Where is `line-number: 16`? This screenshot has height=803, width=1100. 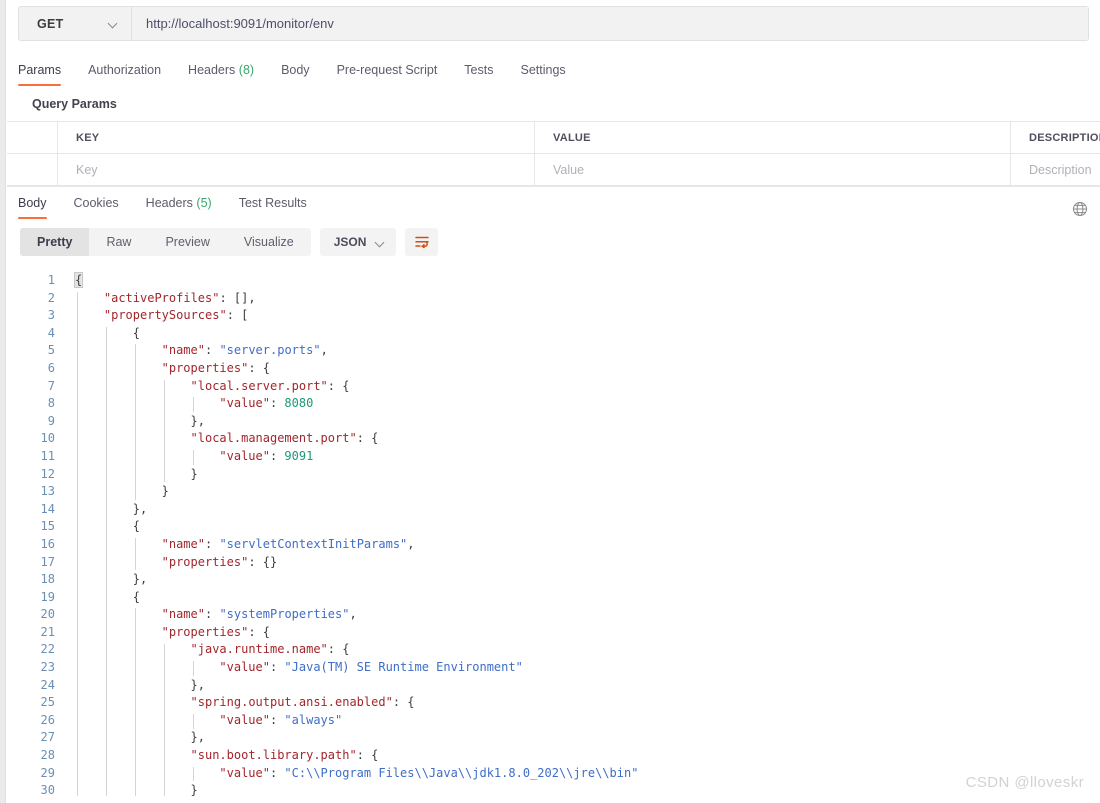 line-number: 16 is located at coordinates (47, 543).